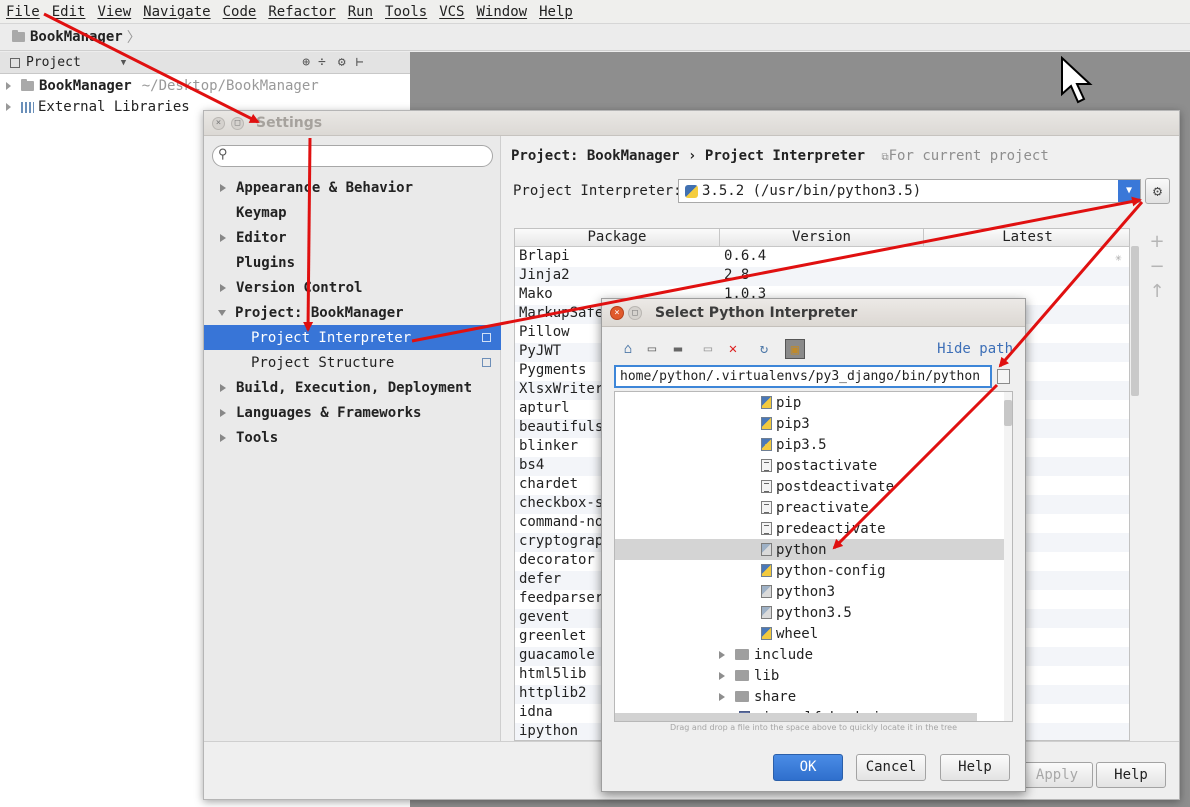  I want to click on tree-item-bookmanager: BookManager ~/Desktop/BookManager, so click(162, 86).